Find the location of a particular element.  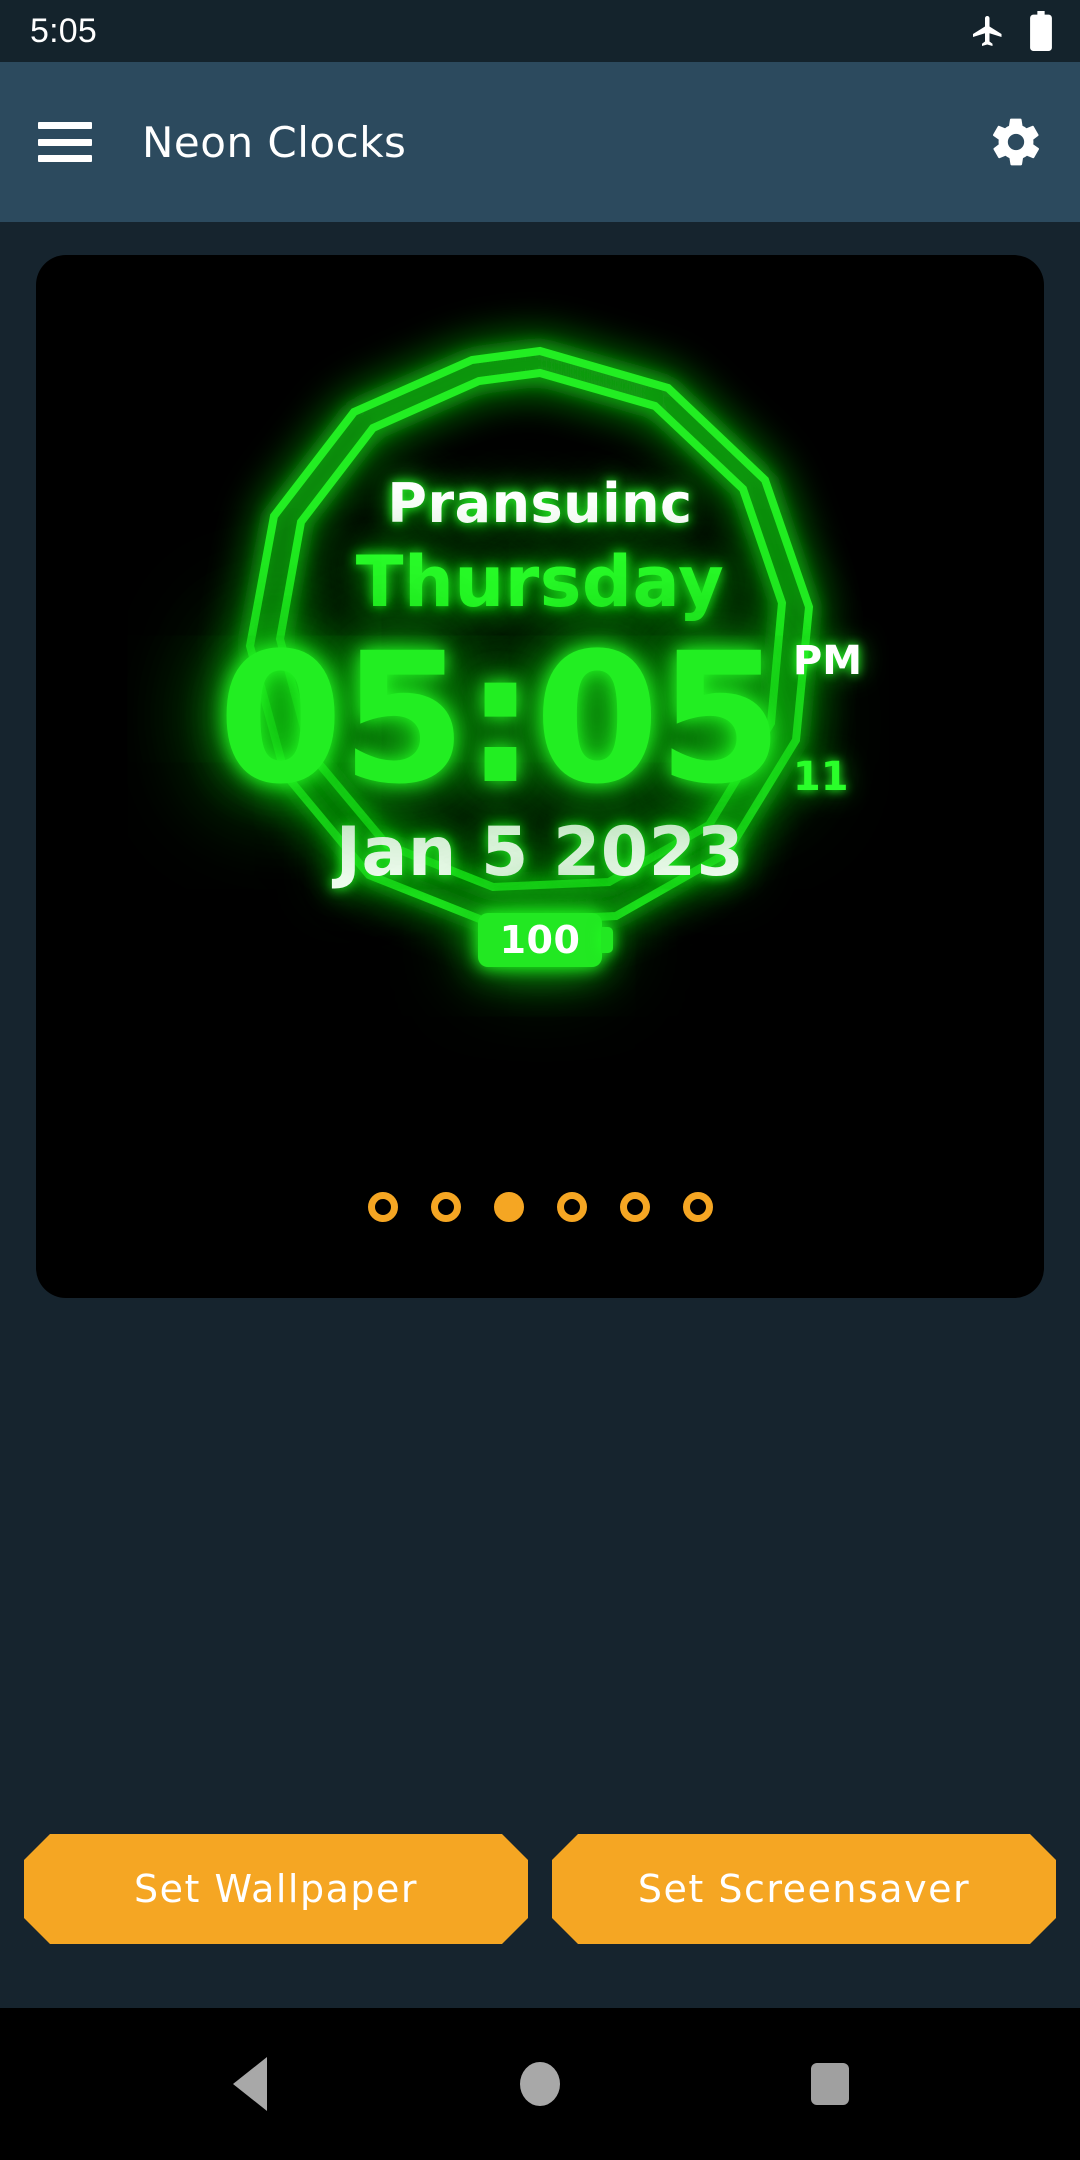

status-bar-icons is located at coordinates (1012, 31).